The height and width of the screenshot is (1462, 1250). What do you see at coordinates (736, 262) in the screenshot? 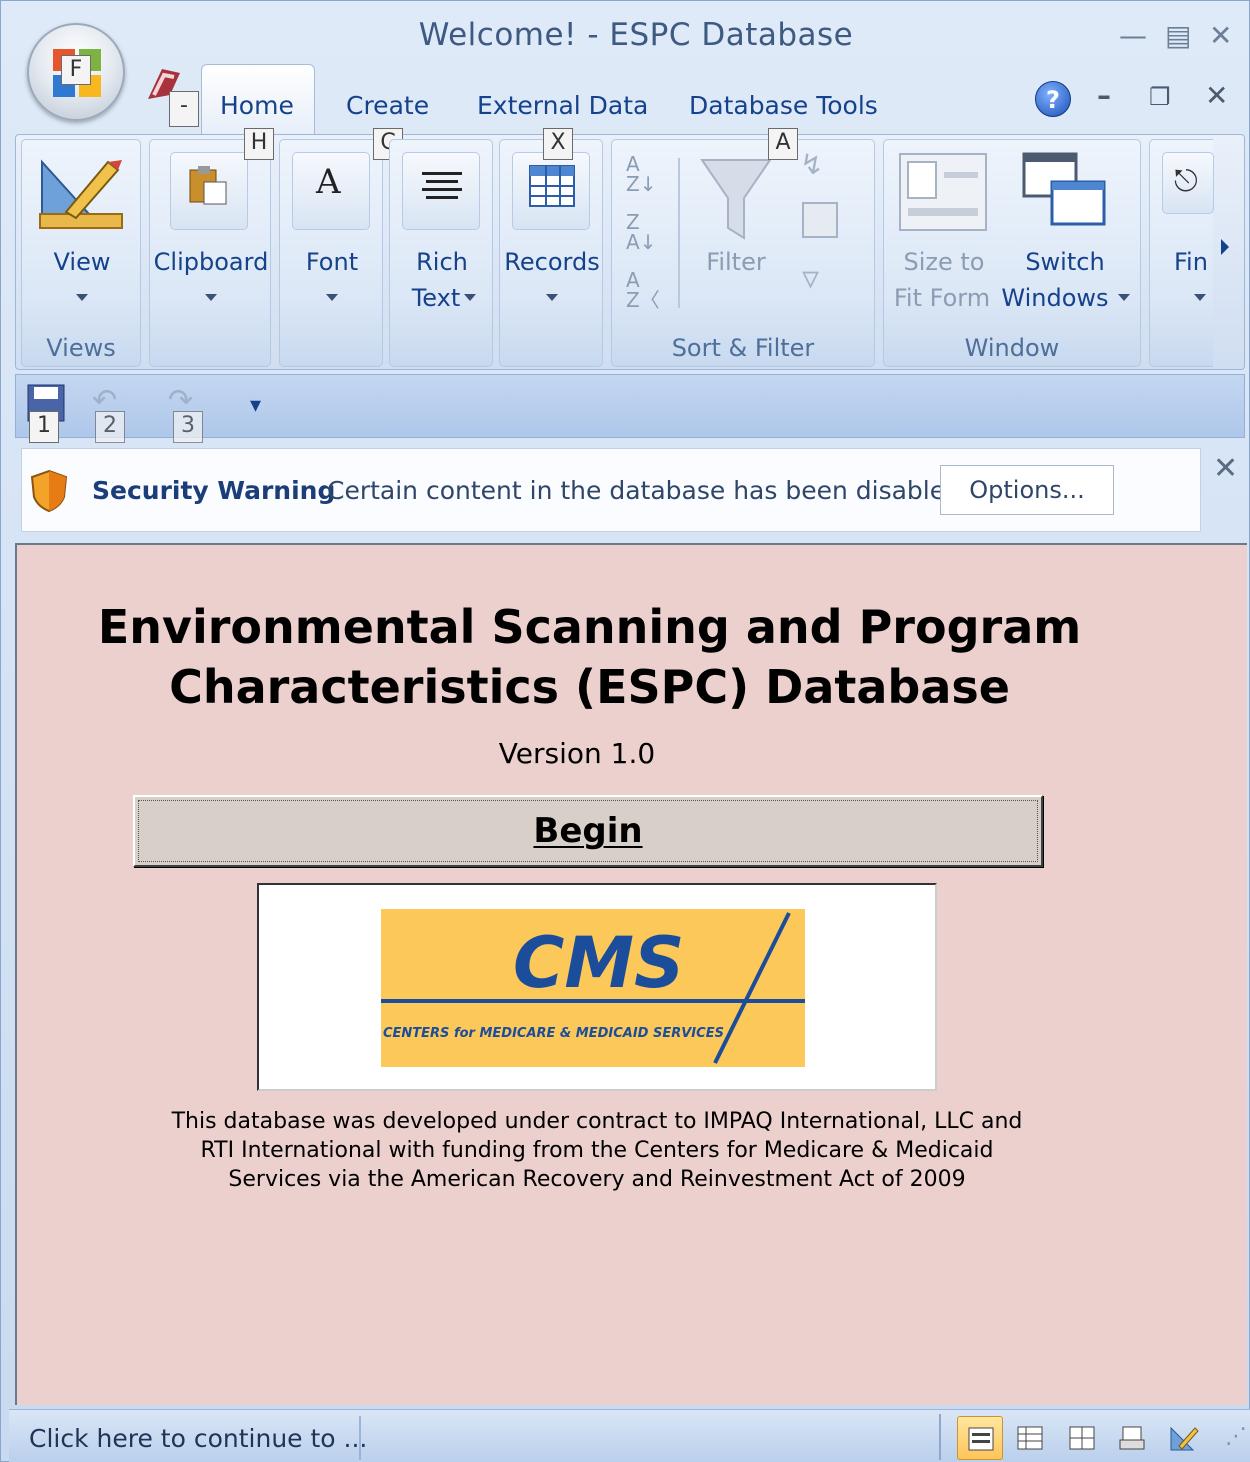
I see `filter-button: Filter` at bounding box center [736, 262].